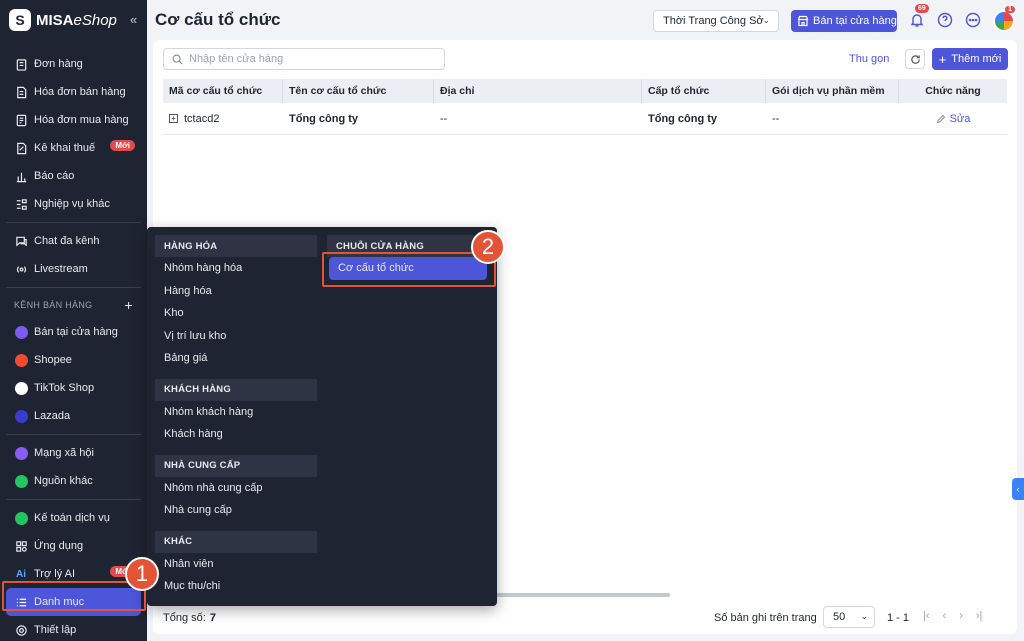 Image resolution: width=1024 pixels, height=641 pixels. I want to click on sidebar-item-label: Báo cáo, so click(54, 176).